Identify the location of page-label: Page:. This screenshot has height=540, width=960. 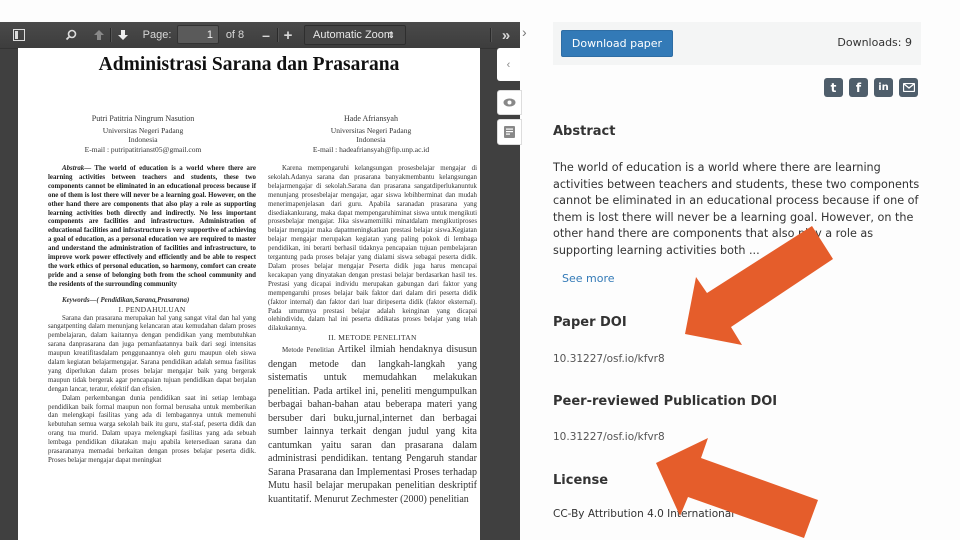
(157, 35).